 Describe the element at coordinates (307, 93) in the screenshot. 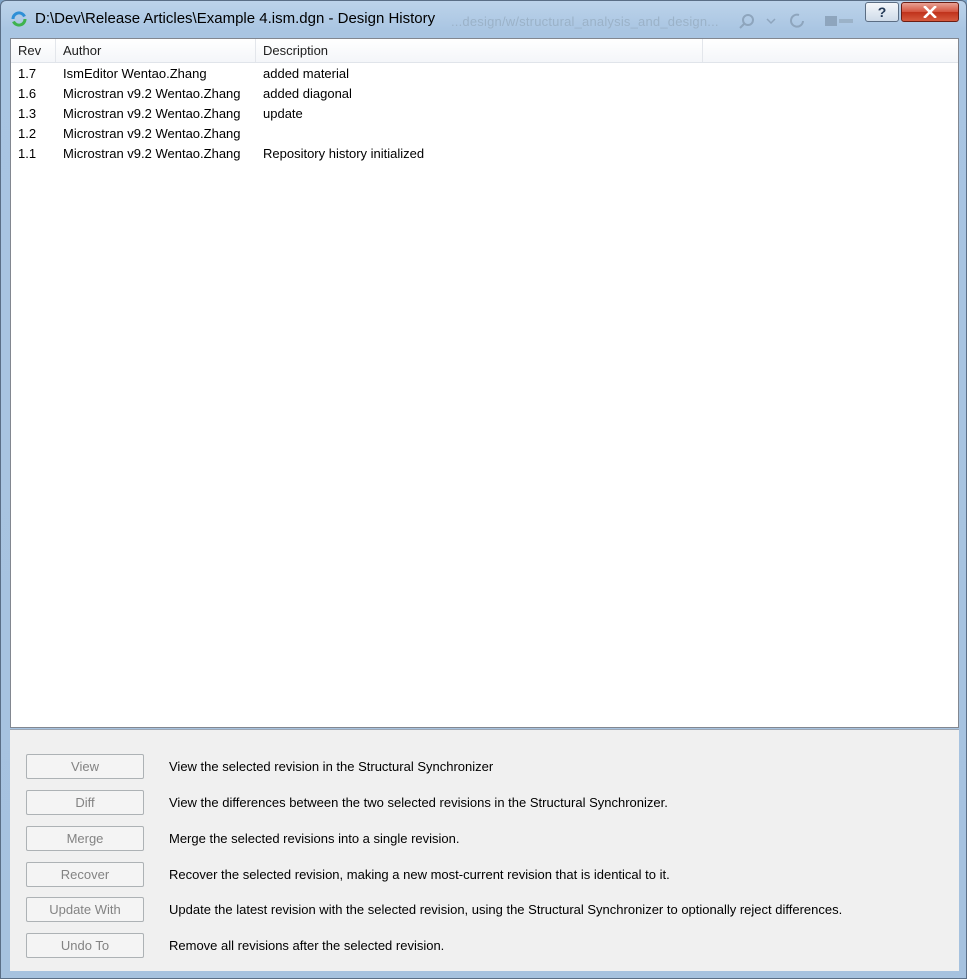

I see `description-cell: added diagonal` at that location.